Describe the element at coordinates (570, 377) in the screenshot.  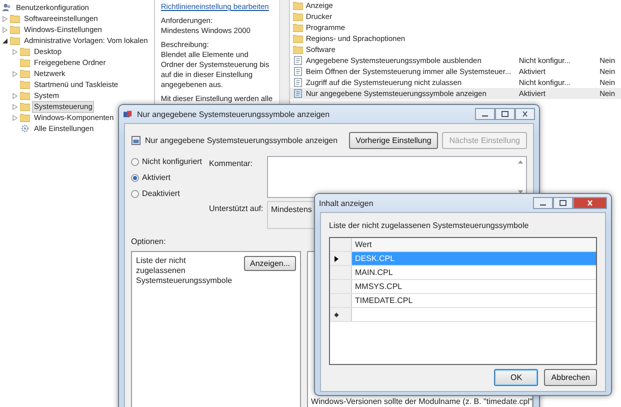
I see `dialog-button: Abbrechen` at that location.